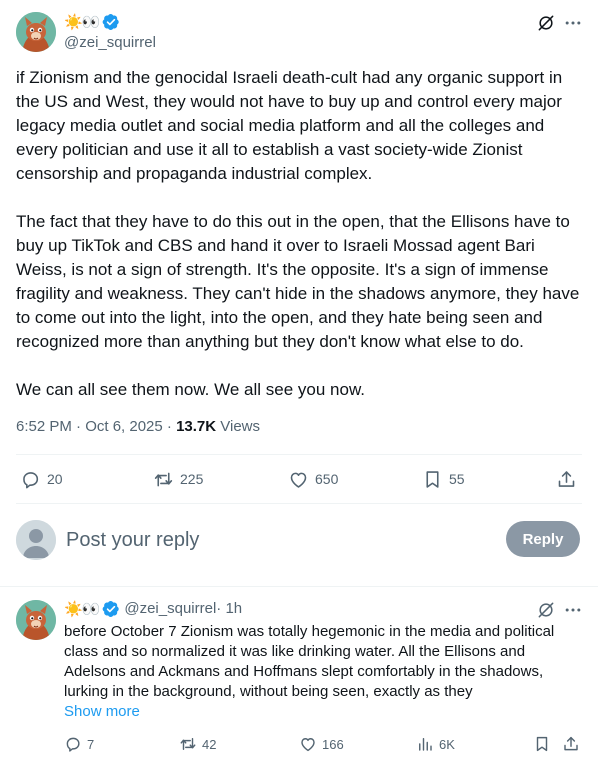 Image resolution: width=598 pixels, height=766 pixels. Describe the element at coordinates (91, 744) in the screenshot. I see `reply-reply-count: 7` at that location.